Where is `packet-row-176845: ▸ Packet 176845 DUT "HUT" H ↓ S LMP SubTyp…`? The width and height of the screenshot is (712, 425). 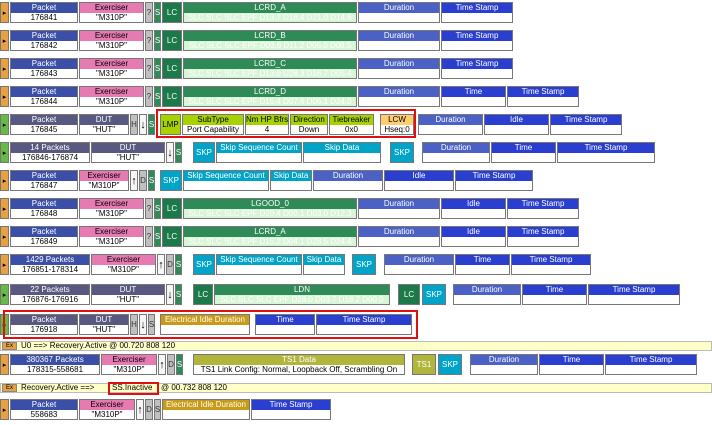
packet-row-176845: ▸ Packet 176845 DUT "HUT" H ↓ S LMP SubTyp… is located at coordinates (356, 124).